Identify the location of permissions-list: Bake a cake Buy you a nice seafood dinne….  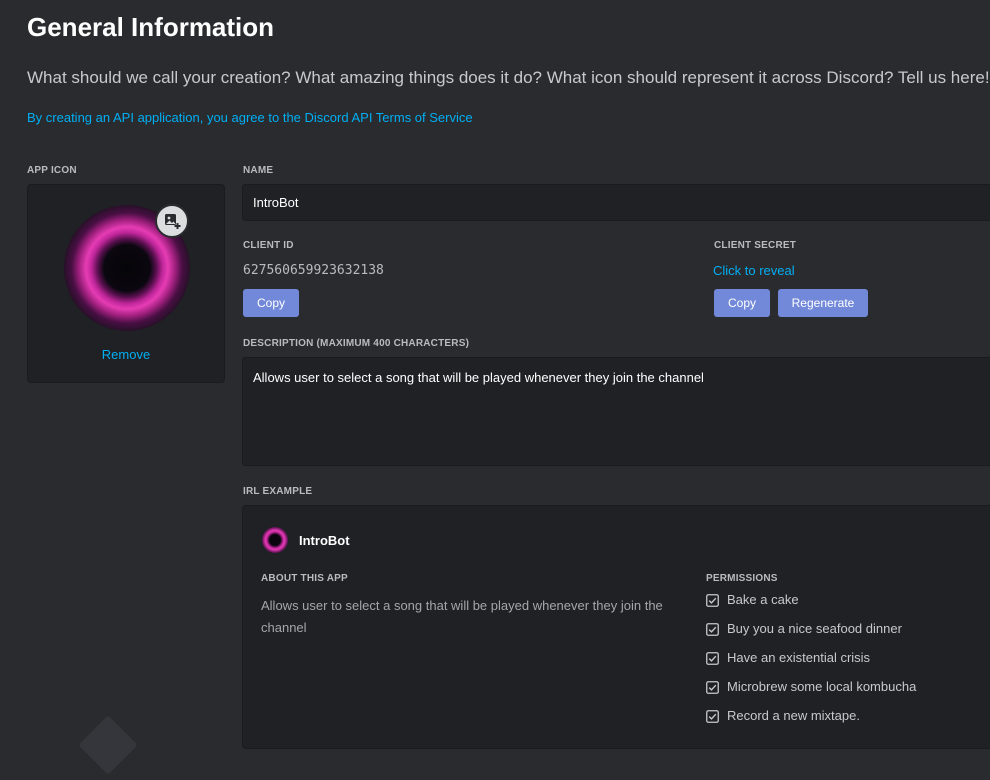
(811, 664).